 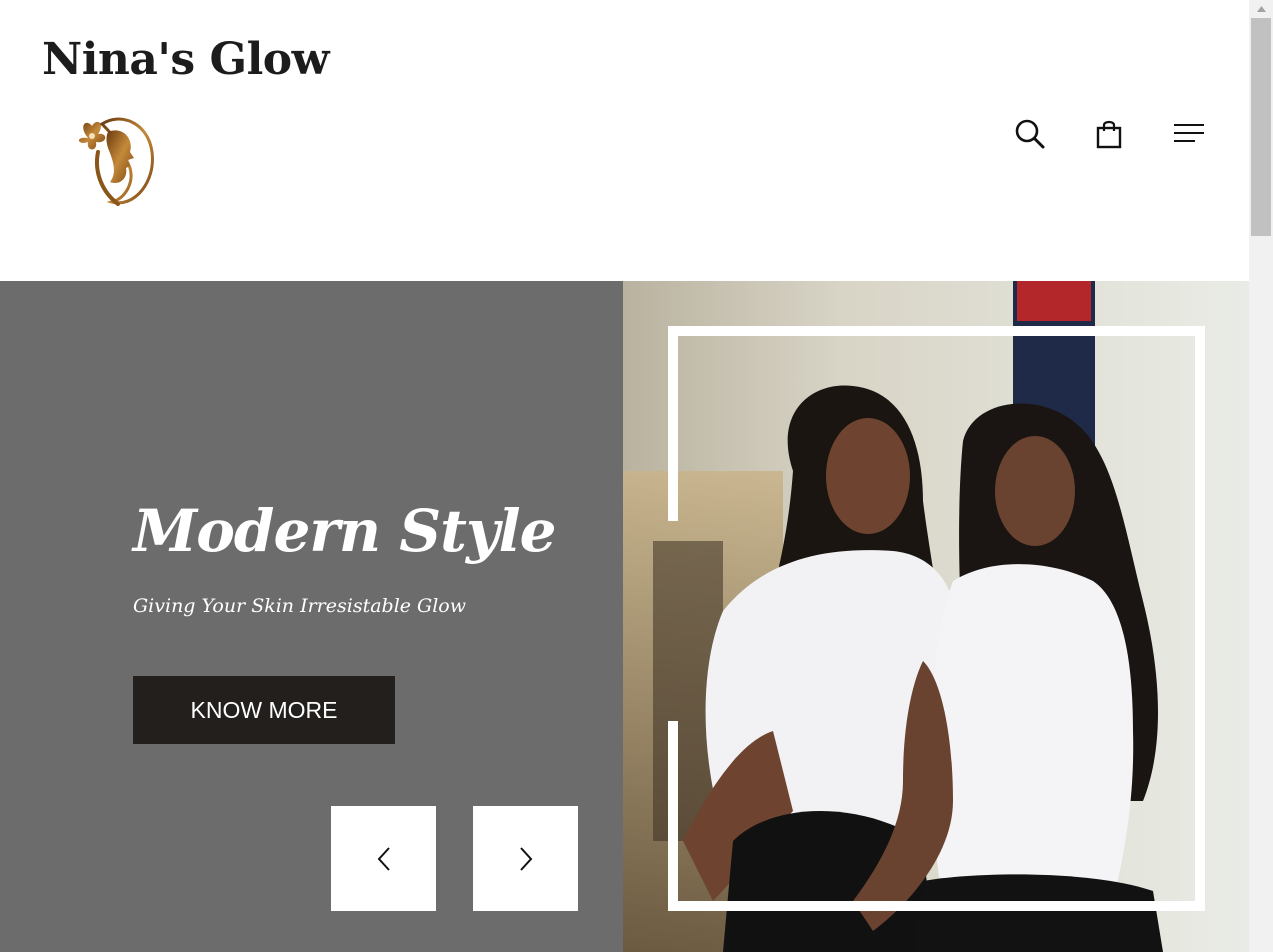 I want to click on slider-prev-button, so click(x=383, y=858).